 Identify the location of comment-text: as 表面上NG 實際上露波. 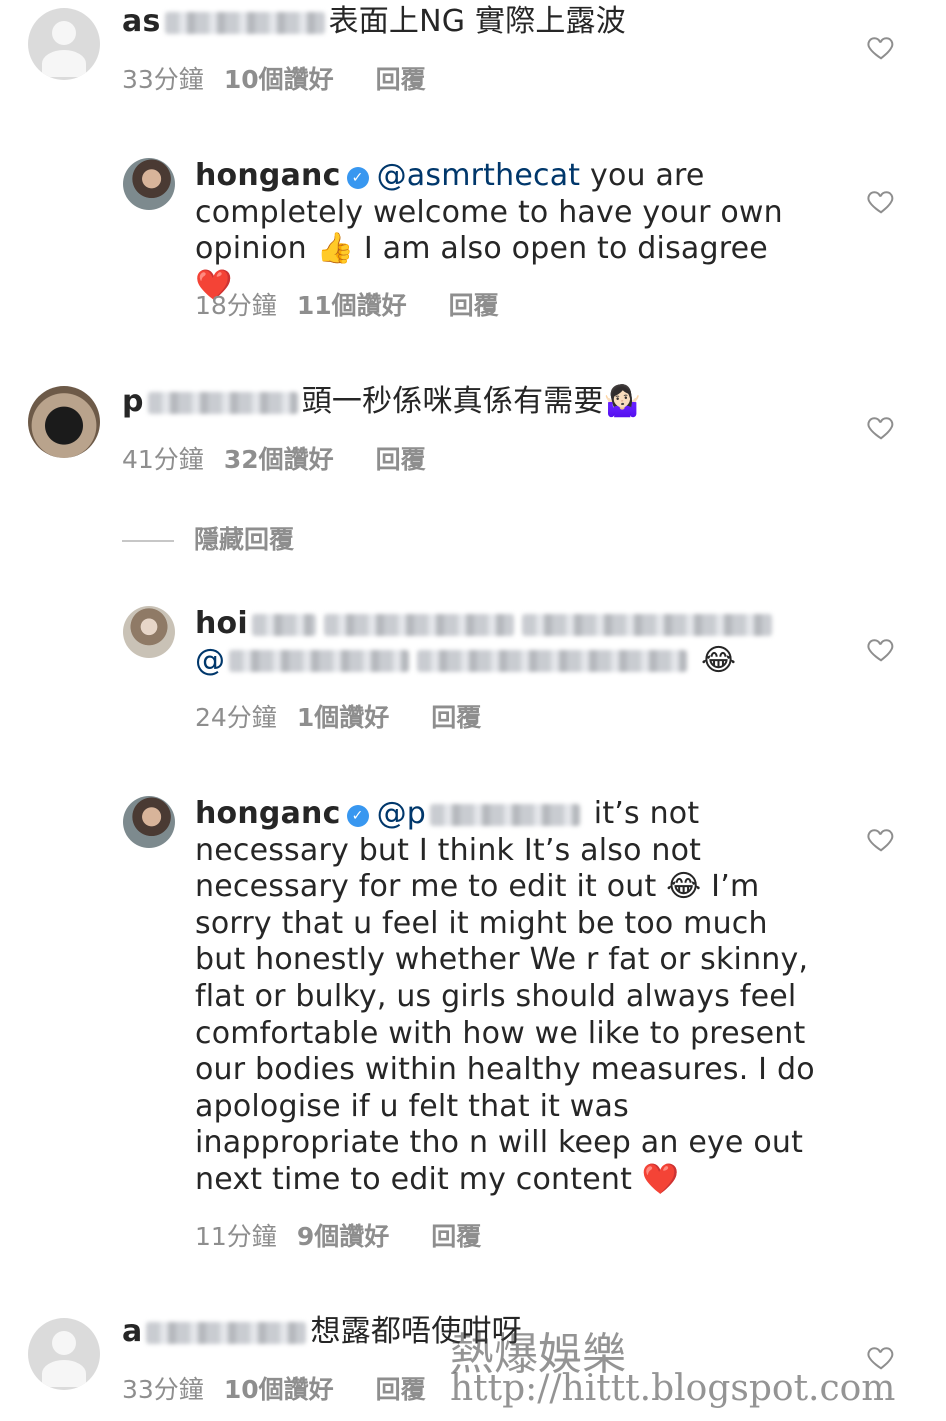
(472, 22).